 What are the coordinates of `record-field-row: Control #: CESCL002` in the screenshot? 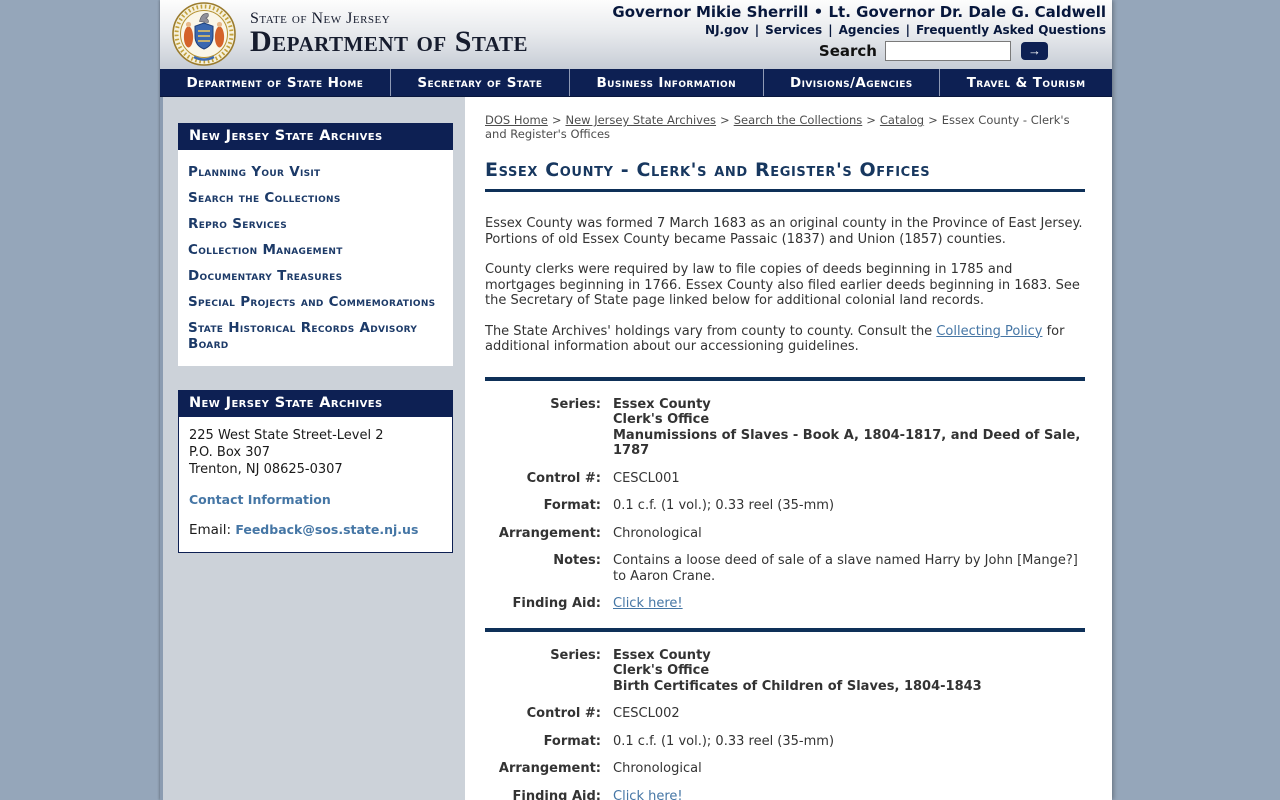 It's located at (785, 714).